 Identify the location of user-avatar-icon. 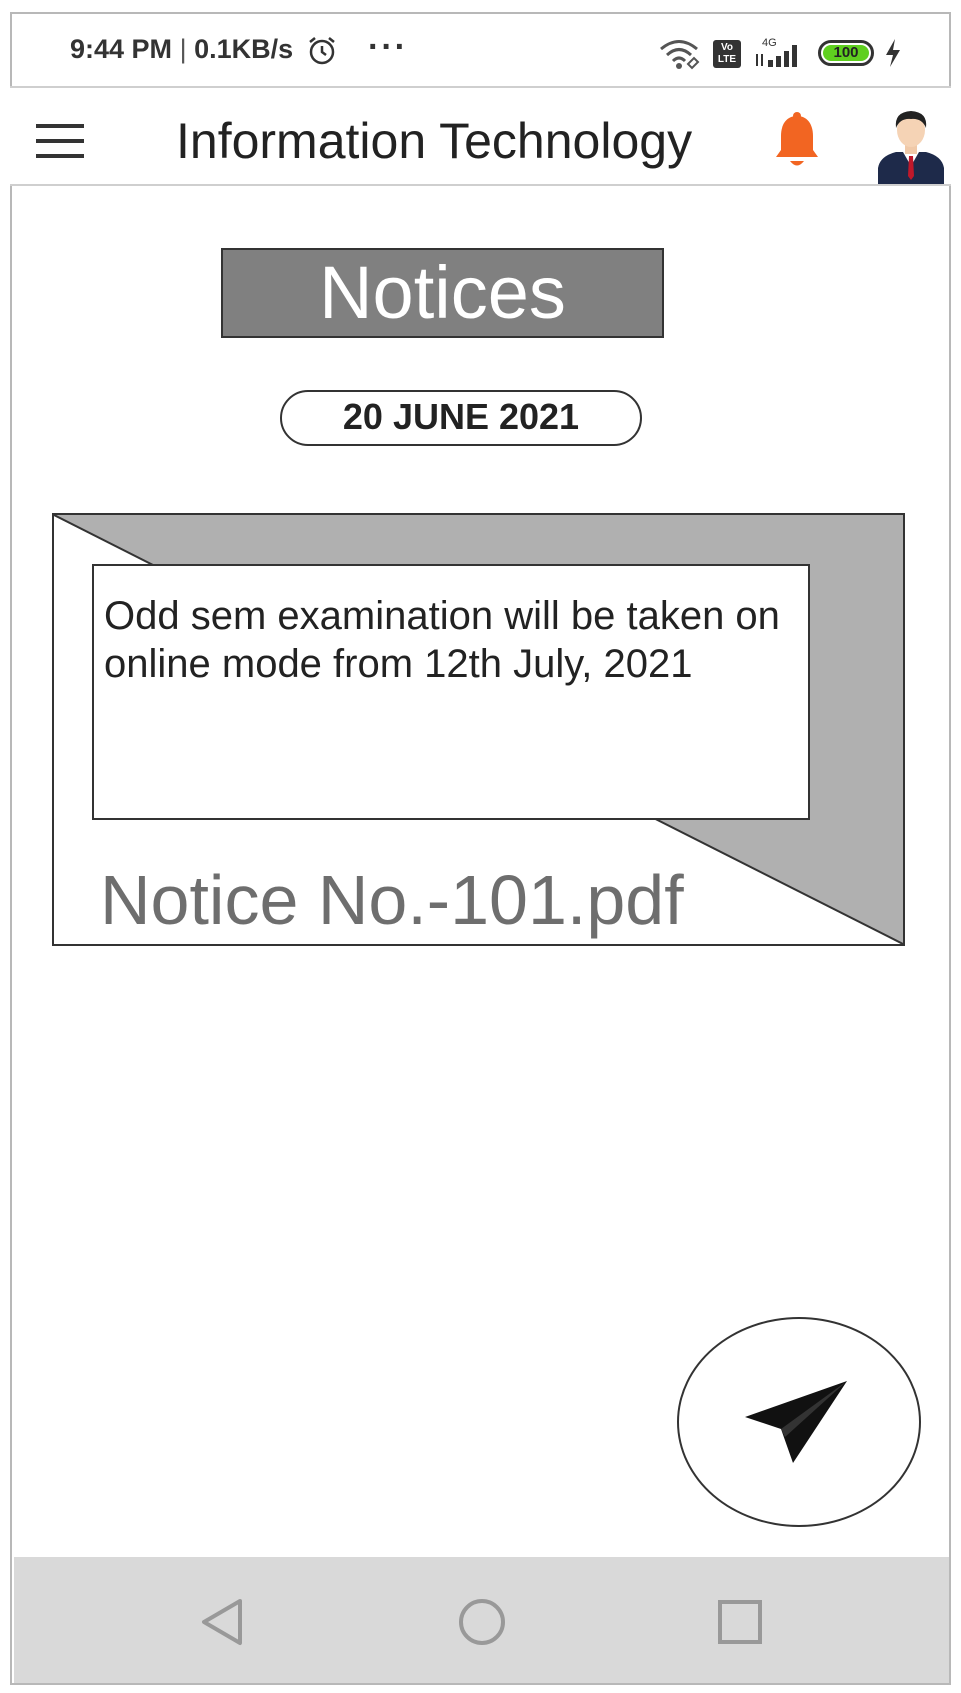
(911, 145).